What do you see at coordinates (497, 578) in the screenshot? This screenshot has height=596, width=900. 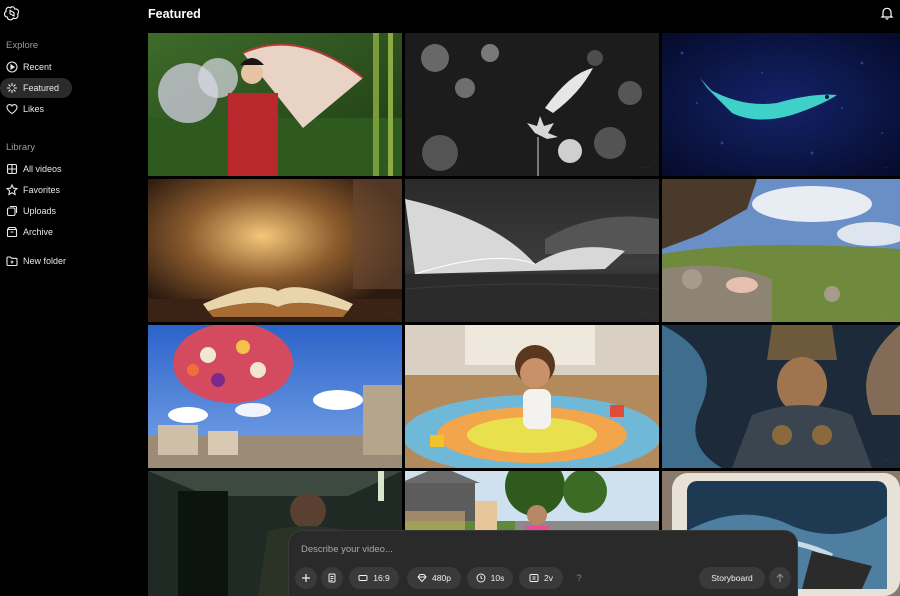 I see `duration-label: 10s` at bounding box center [497, 578].